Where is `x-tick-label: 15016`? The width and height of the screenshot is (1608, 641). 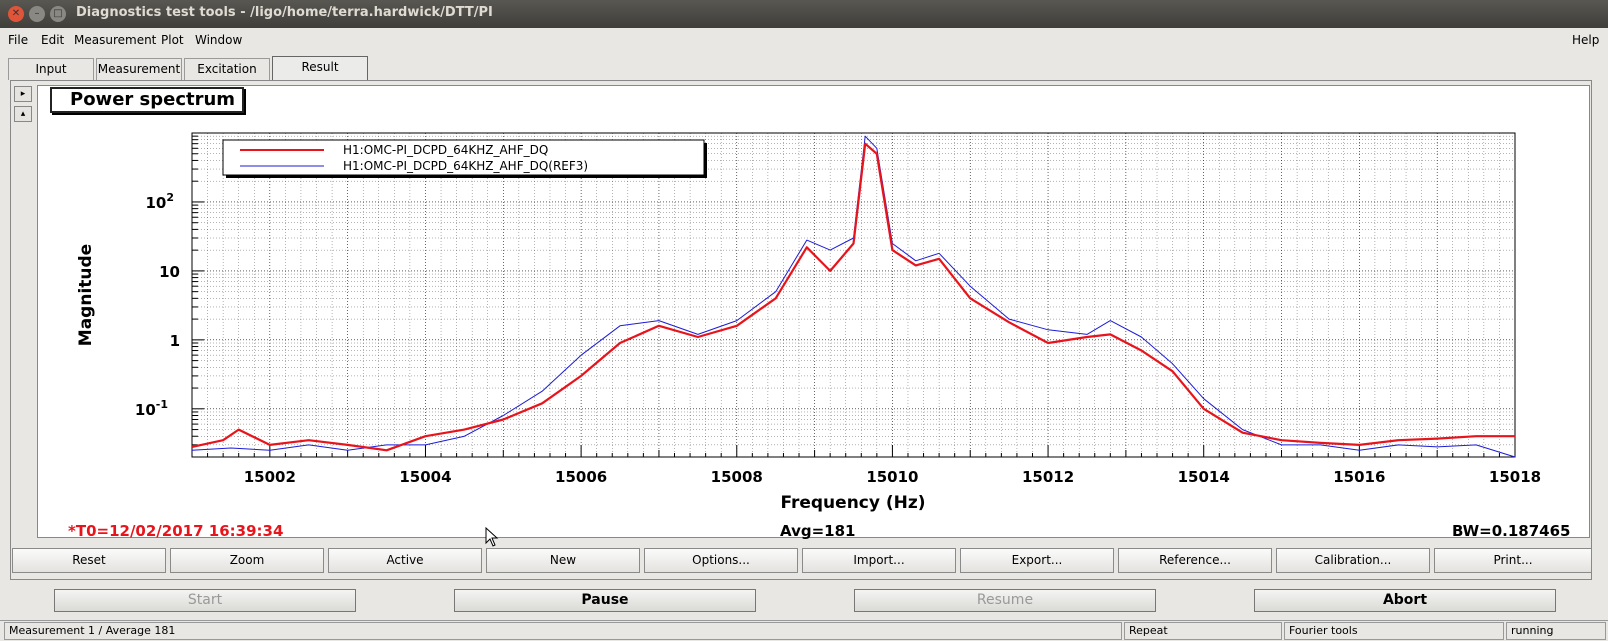
x-tick-label: 15016 is located at coordinates (1359, 477).